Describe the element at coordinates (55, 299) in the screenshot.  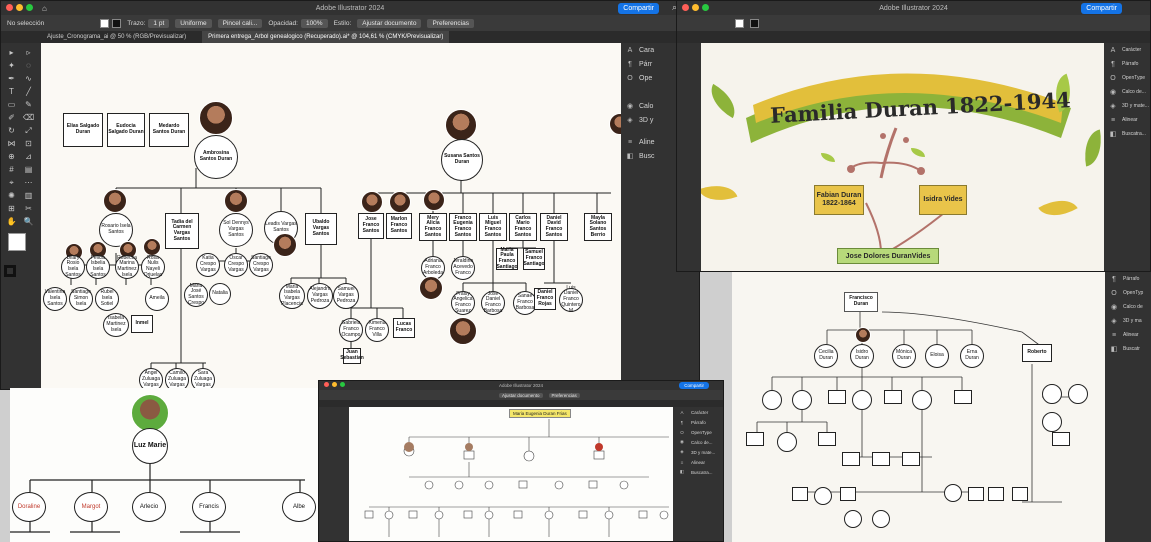
I see `tree-node: Valentina Isela Santos` at that location.